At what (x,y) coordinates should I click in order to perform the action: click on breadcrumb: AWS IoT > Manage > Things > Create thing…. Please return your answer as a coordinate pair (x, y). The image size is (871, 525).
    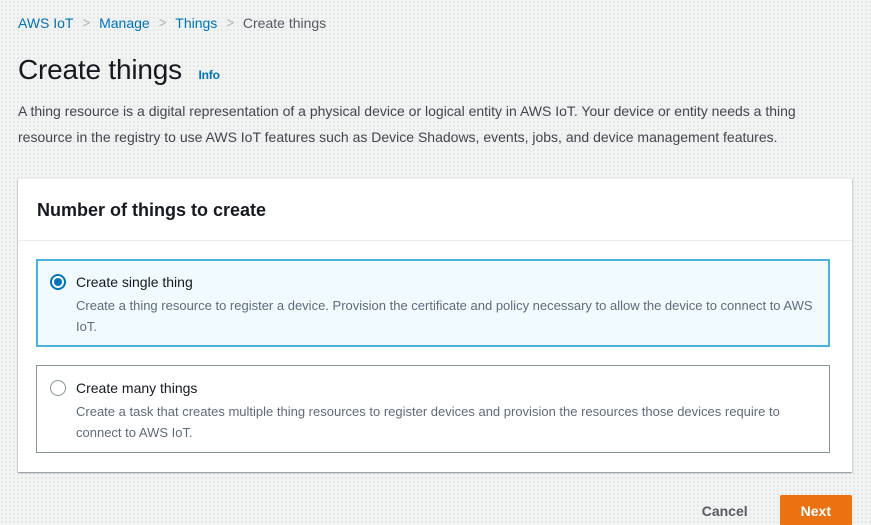
    Looking at the image, I should click on (435, 23).